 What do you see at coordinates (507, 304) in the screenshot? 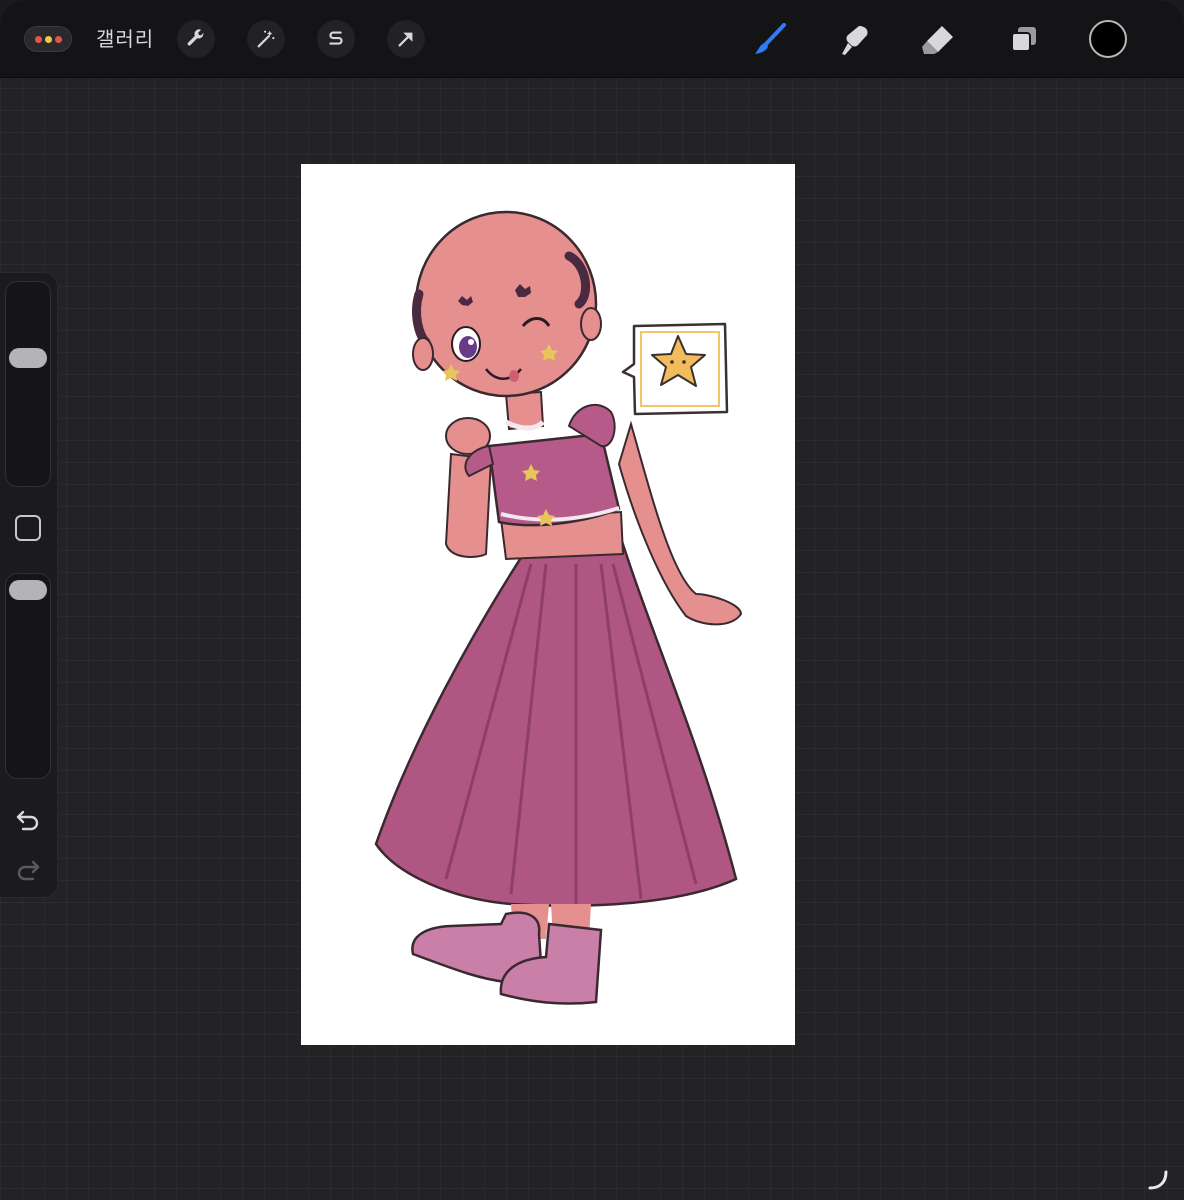
I see `character-head` at bounding box center [507, 304].